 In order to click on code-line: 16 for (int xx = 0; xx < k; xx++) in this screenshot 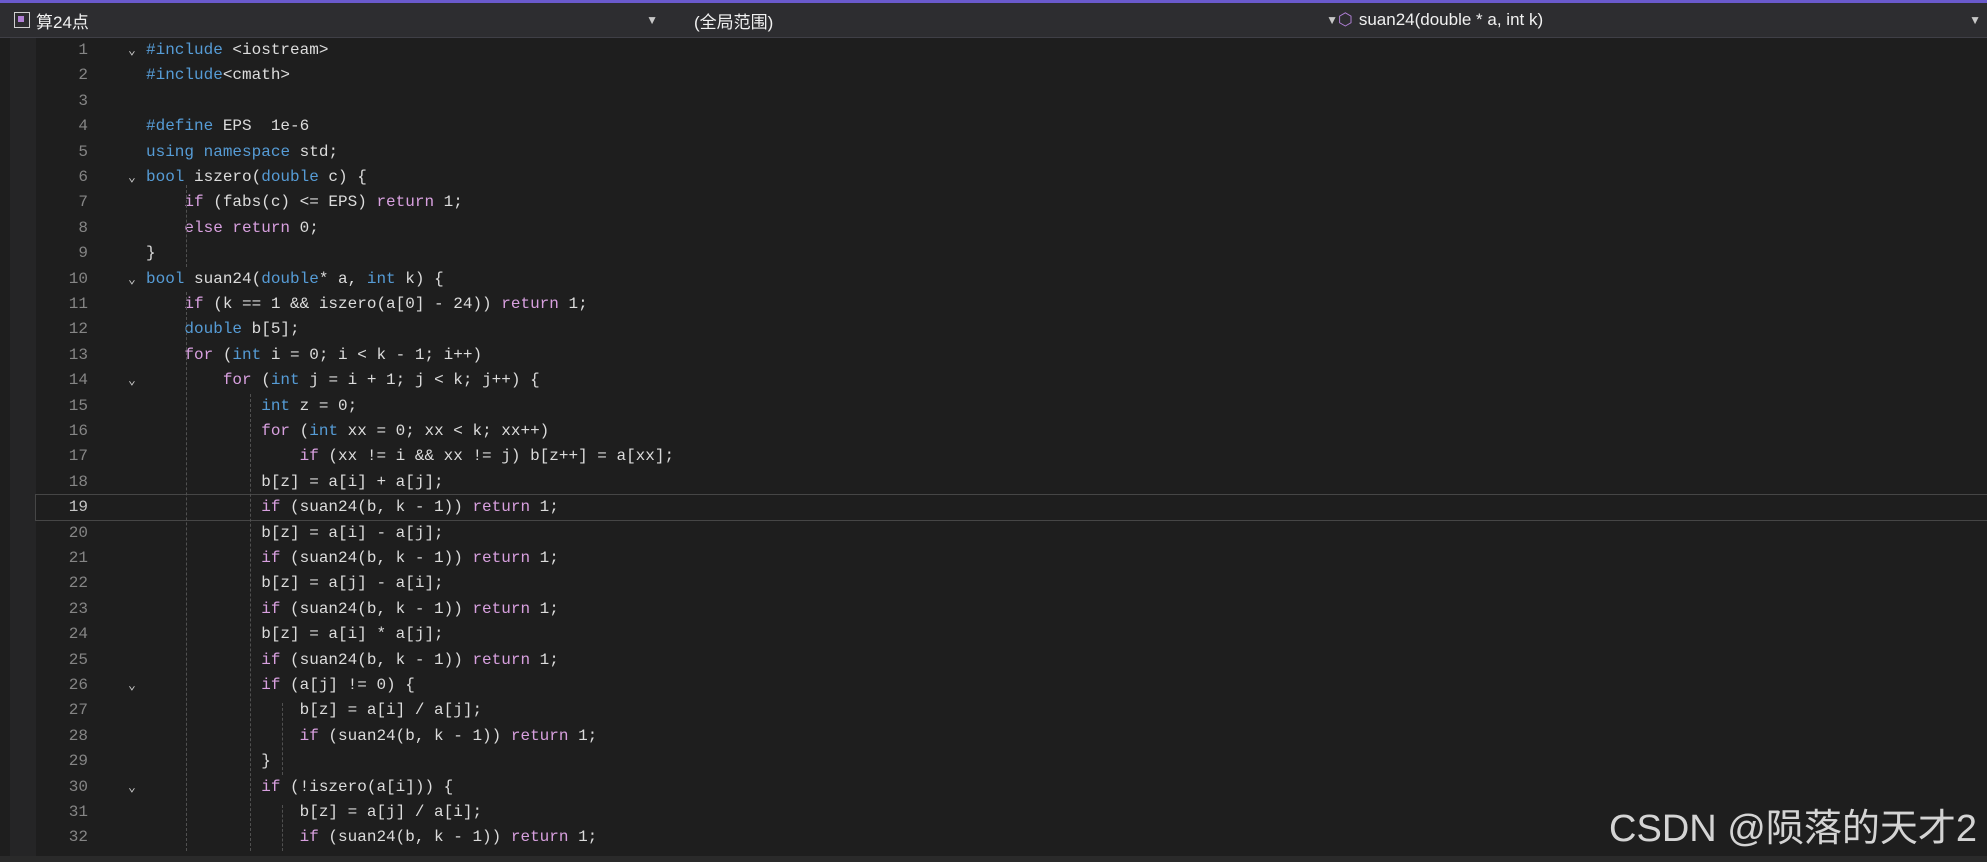, I will do `click(1011, 431)`.